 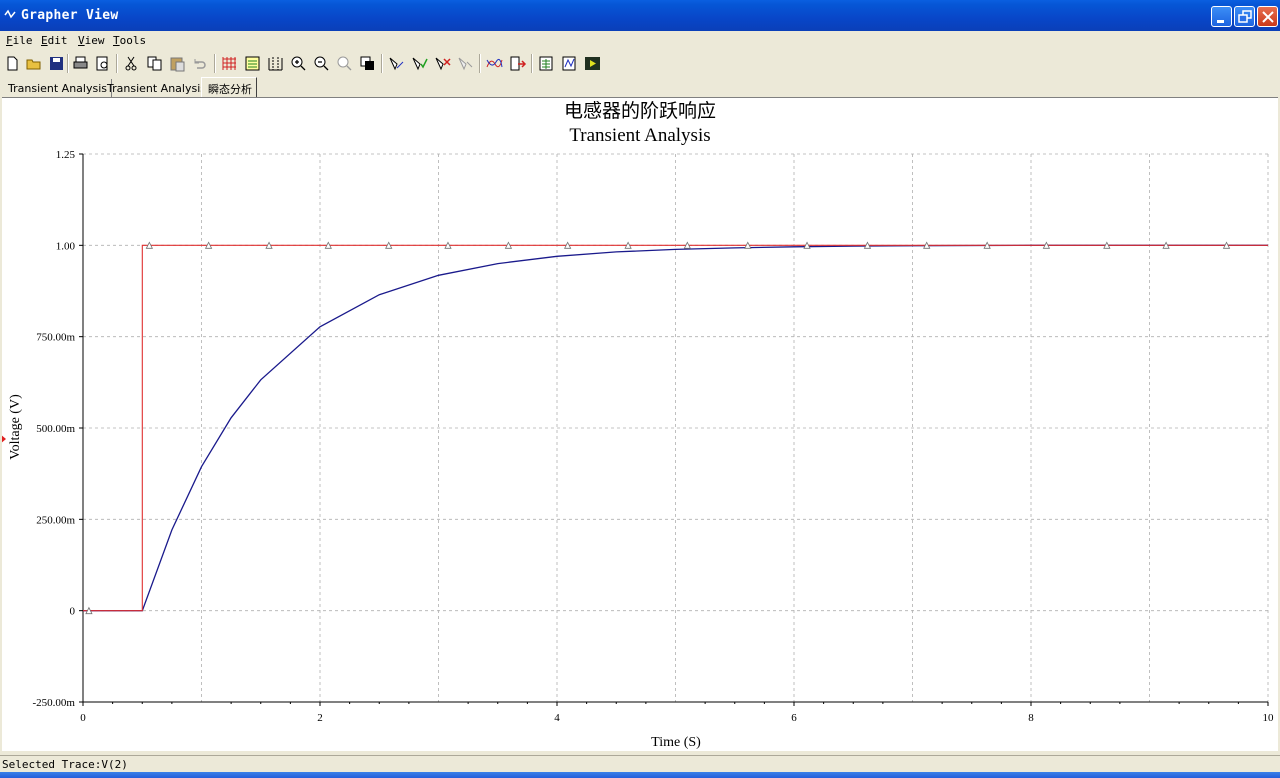 I want to click on export-icon, so click(x=518, y=63).